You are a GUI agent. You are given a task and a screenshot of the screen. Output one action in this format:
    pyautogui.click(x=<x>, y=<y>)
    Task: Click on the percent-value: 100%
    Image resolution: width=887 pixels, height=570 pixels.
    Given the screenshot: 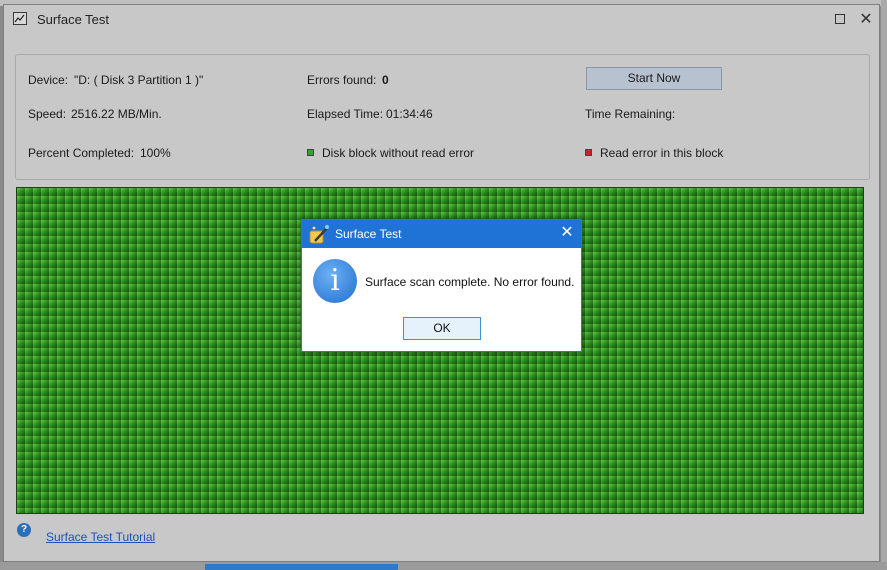 What is the action you would take?
    pyautogui.click(x=155, y=153)
    